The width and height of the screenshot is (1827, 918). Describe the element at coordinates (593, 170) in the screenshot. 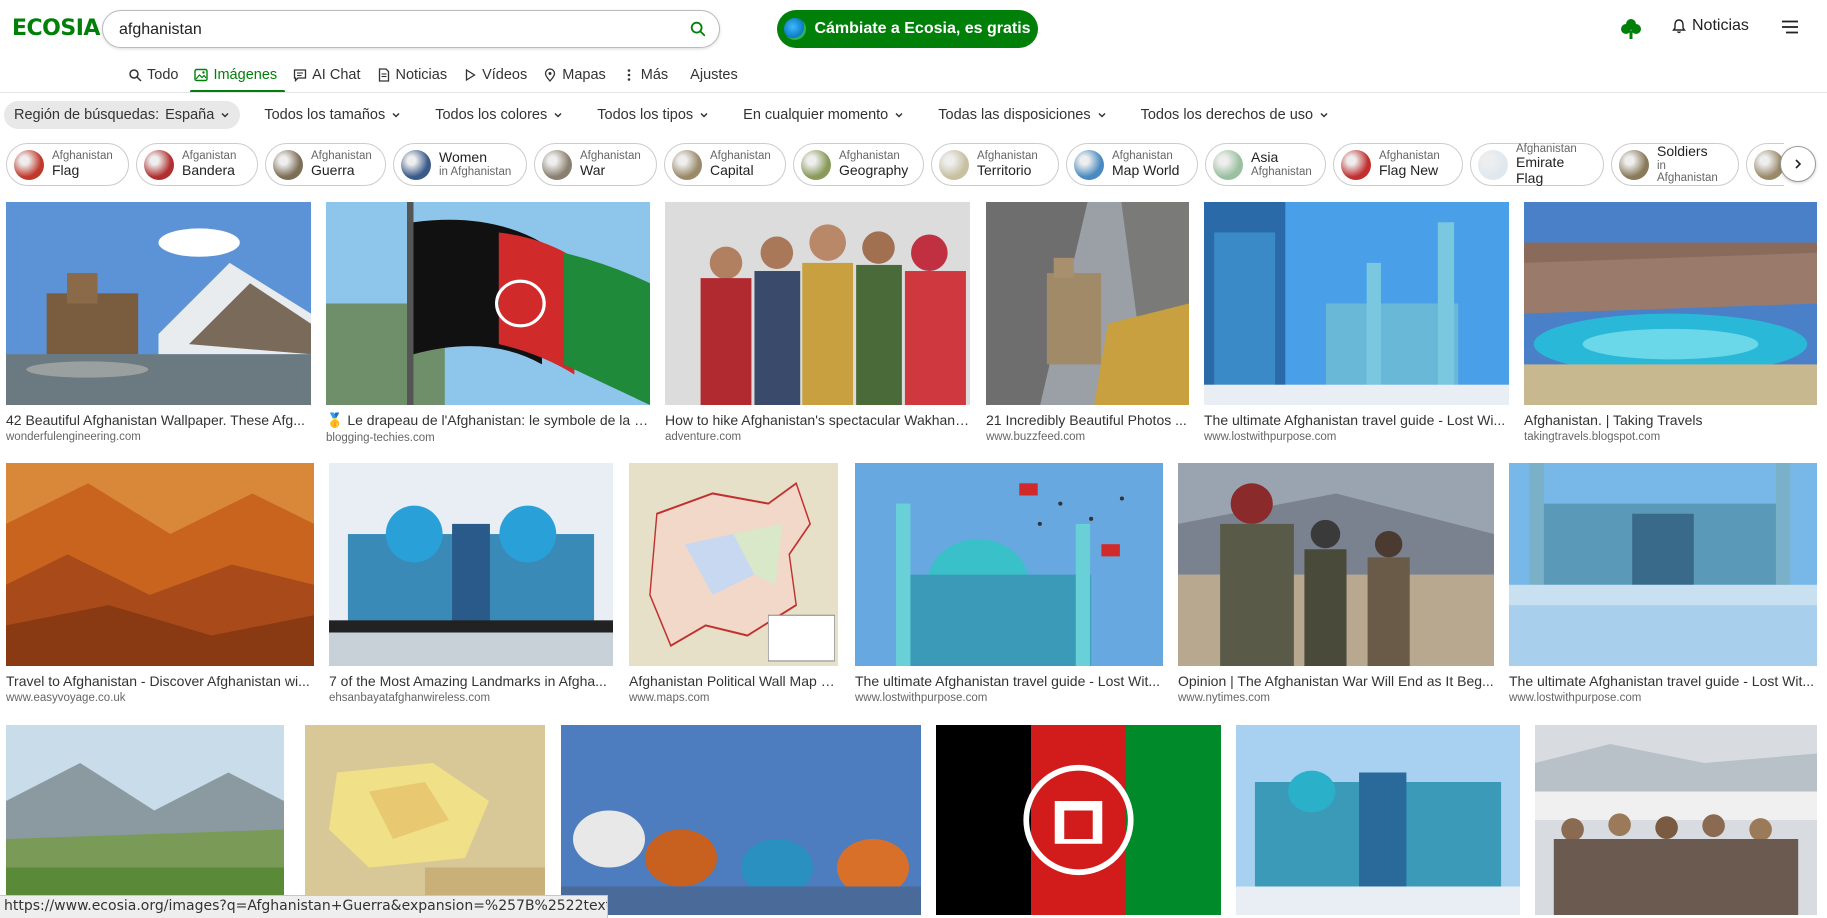

I see `chip-main-label: War` at that location.